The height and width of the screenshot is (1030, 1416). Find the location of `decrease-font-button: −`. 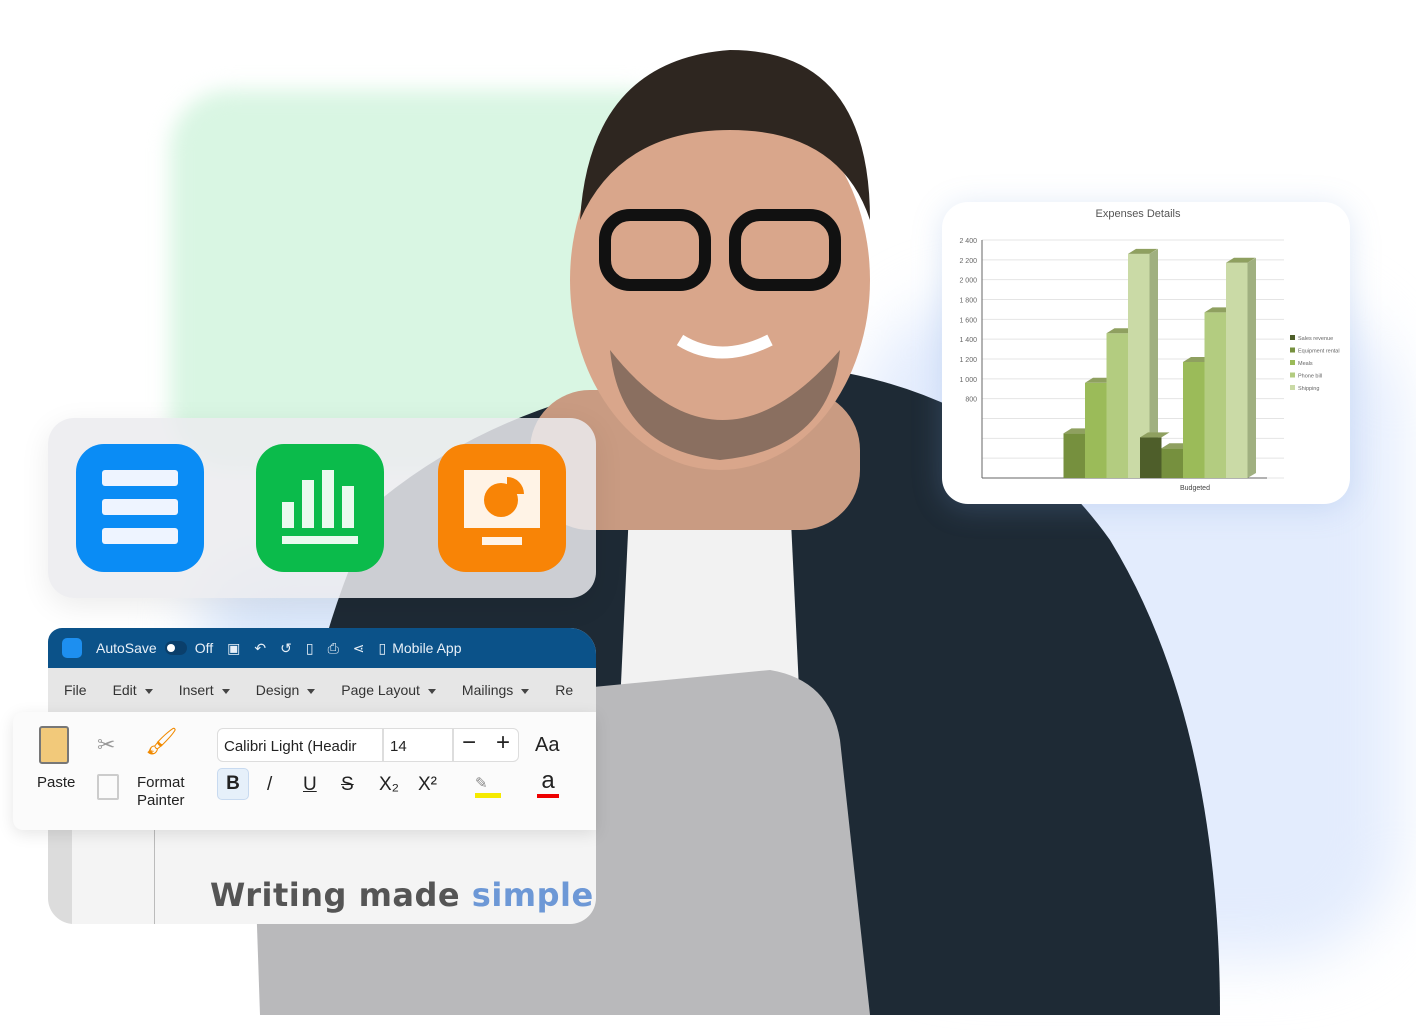

decrease-font-button: − is located at coordinates (469, 745).